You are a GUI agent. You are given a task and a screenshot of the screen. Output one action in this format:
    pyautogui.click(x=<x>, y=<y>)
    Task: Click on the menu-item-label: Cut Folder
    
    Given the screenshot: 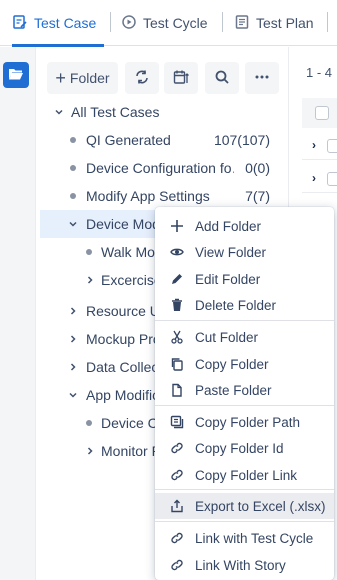 What is the action you would take?
    pyautogui.click(x=227, y=337)
    